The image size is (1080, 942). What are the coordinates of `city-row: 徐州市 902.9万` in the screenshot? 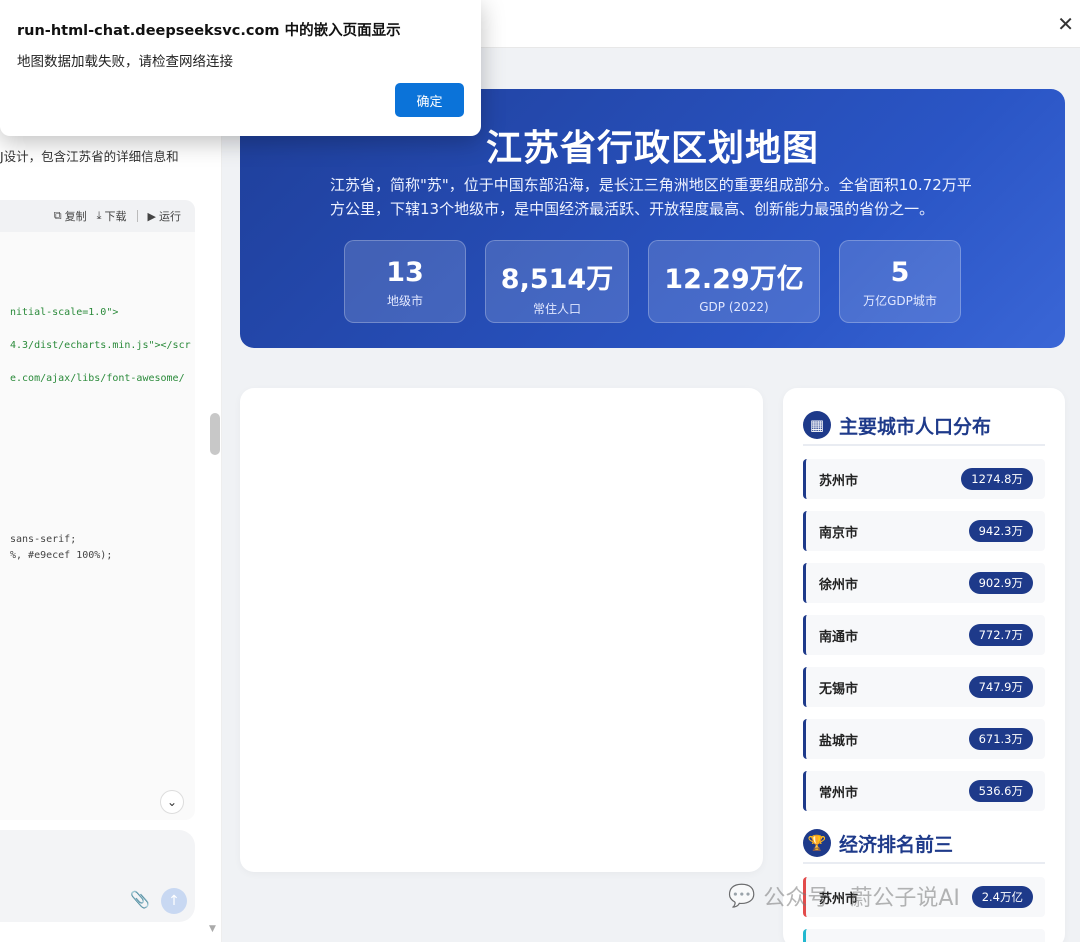 It's located at (924, 583).